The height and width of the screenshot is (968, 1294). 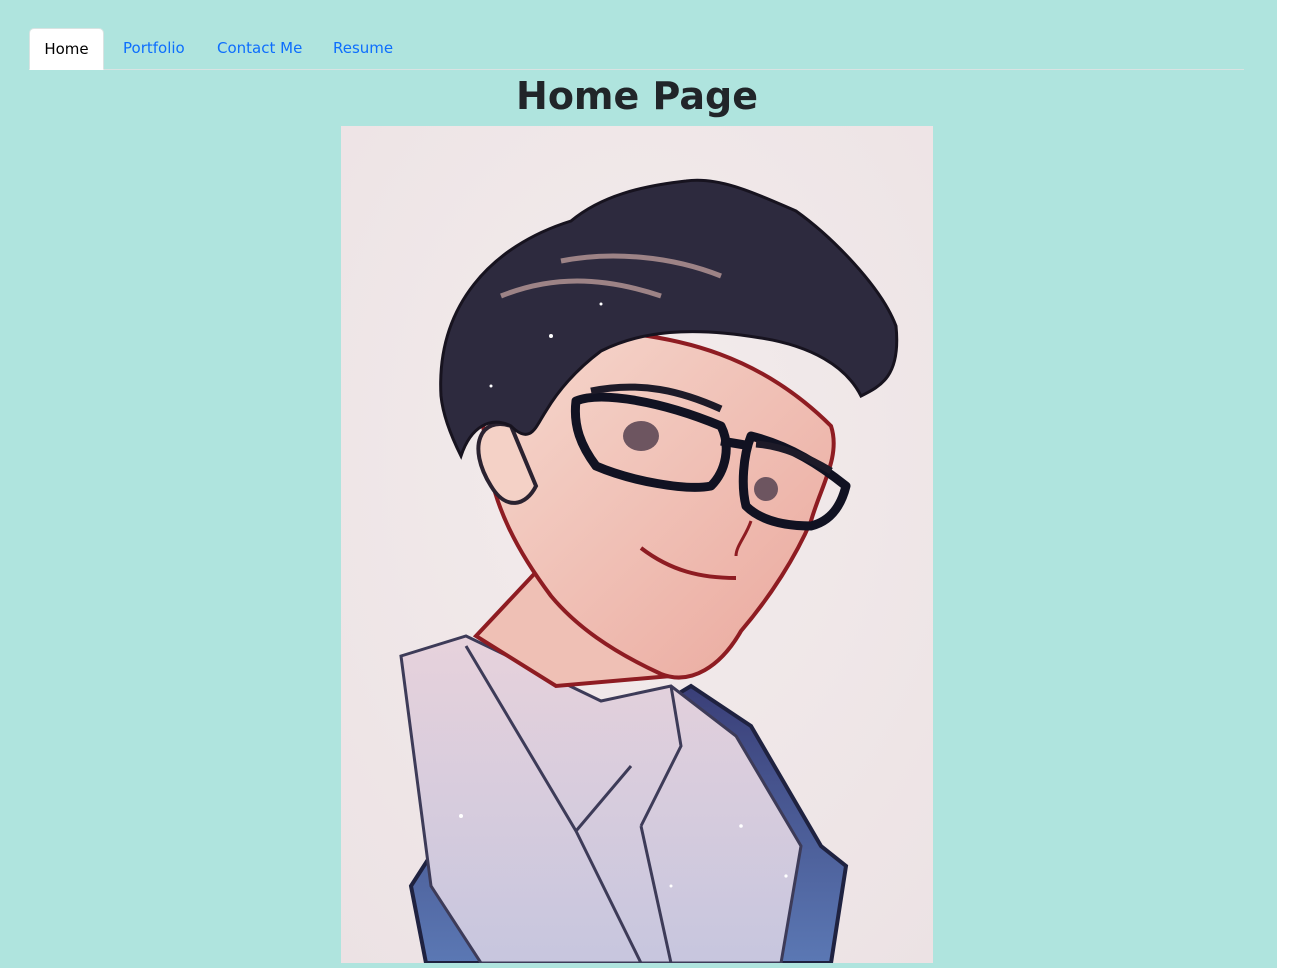 I want to click on tab-portfolio: Portfolio, so click(x=154, y=48).